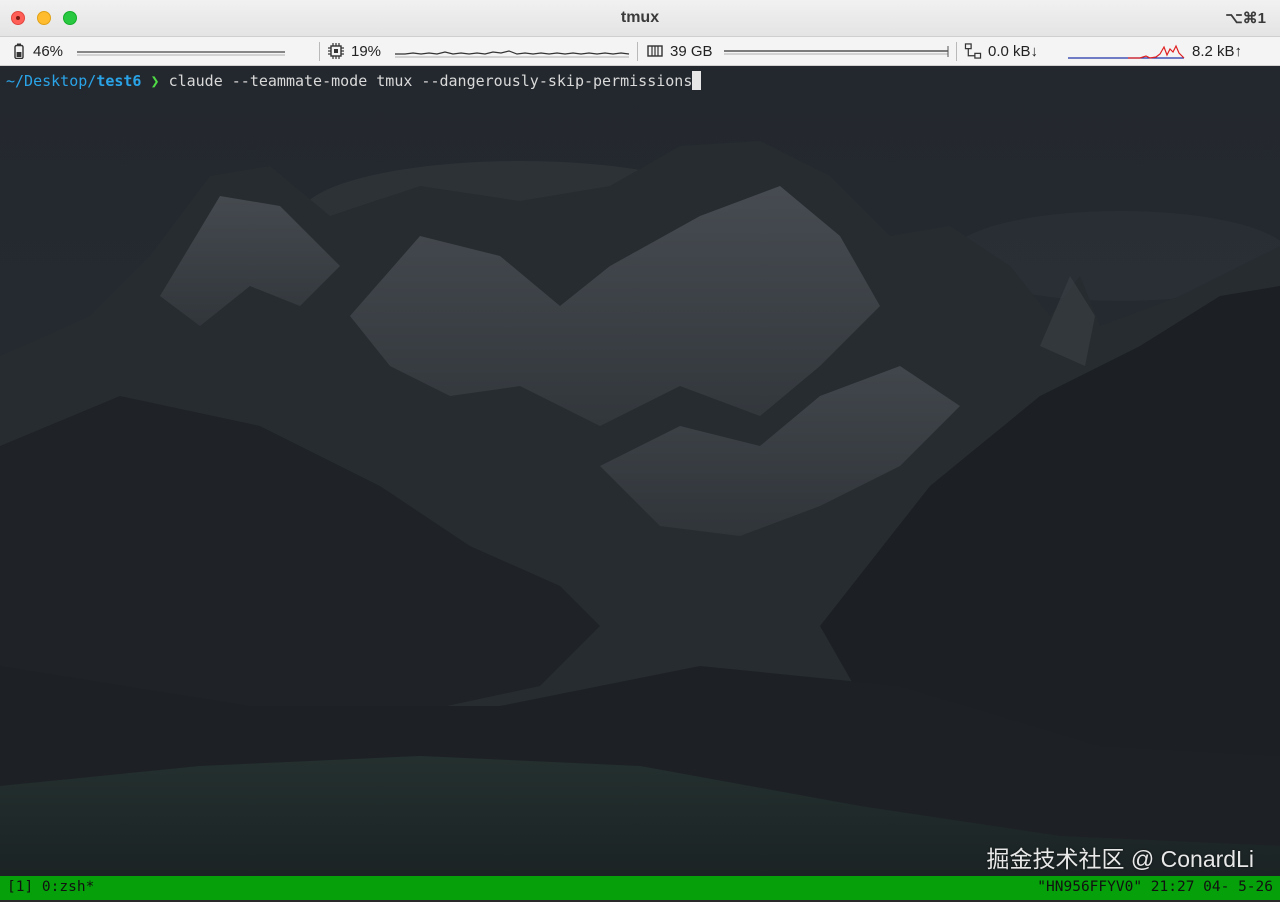  I want to click on cpu-graph, so click(512, 54).